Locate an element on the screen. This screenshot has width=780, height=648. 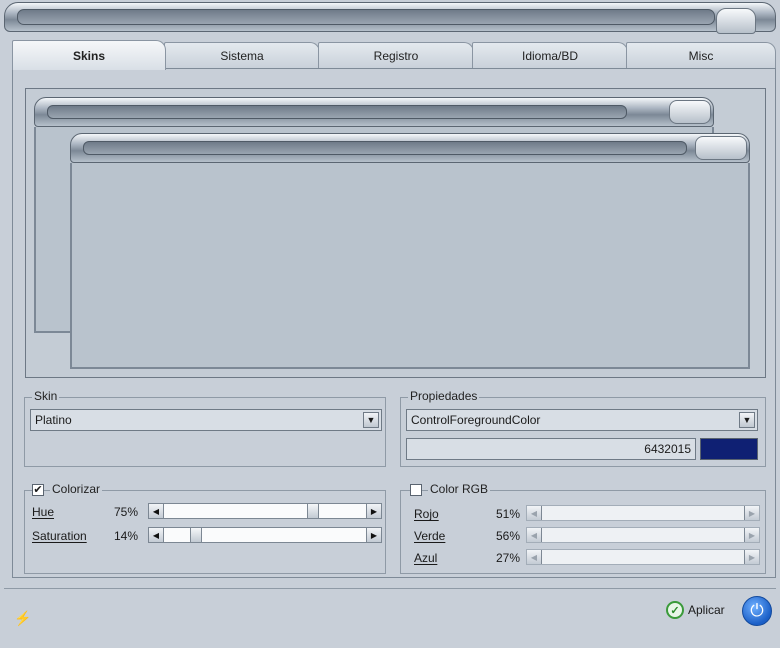
apply-button: ✓ Aplicar is located at coordinates (695, 610).